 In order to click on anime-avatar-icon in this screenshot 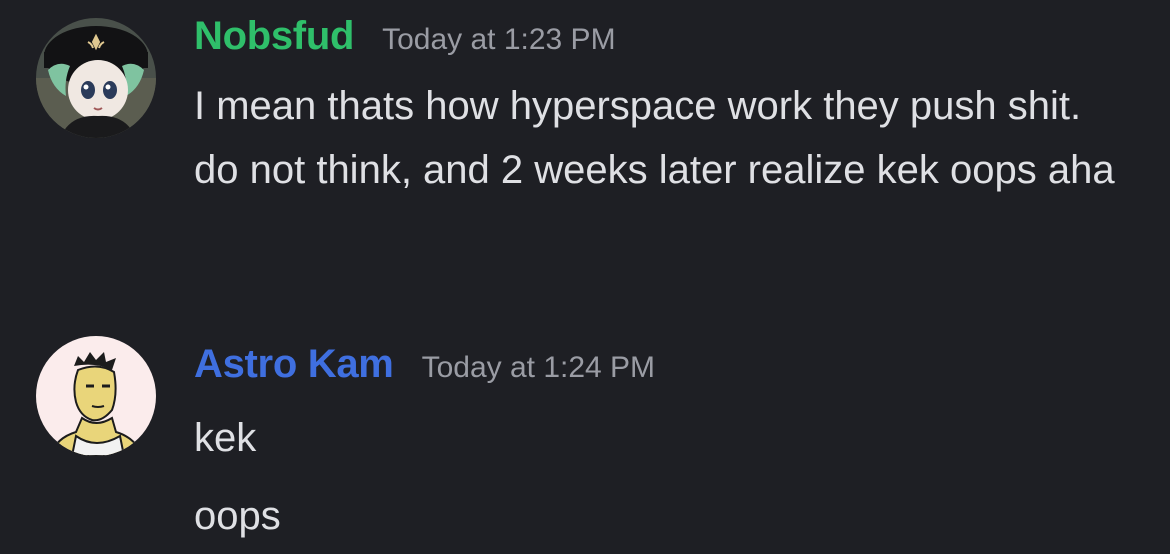, I will do `click(96, 78)`.